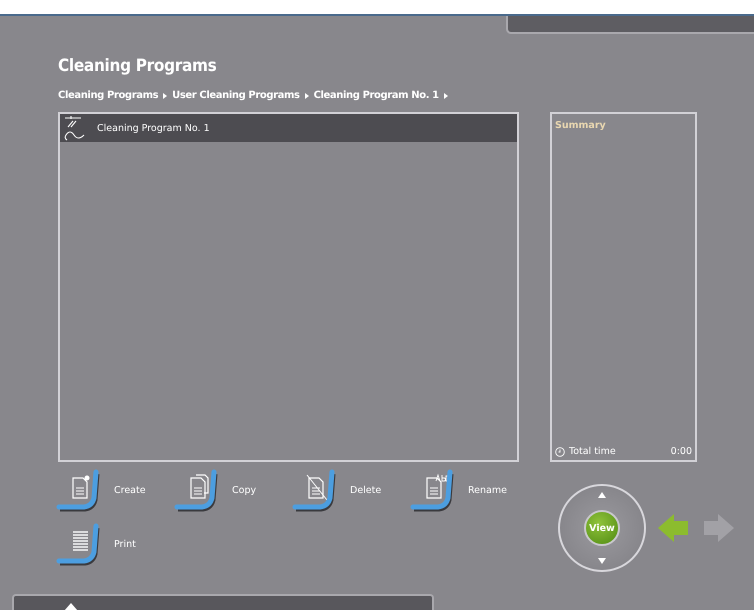 The image size is (754, 610). Describe the element at coordinates (223, 602) in the screenshot. I see `bottom-panel-tab` at that location.